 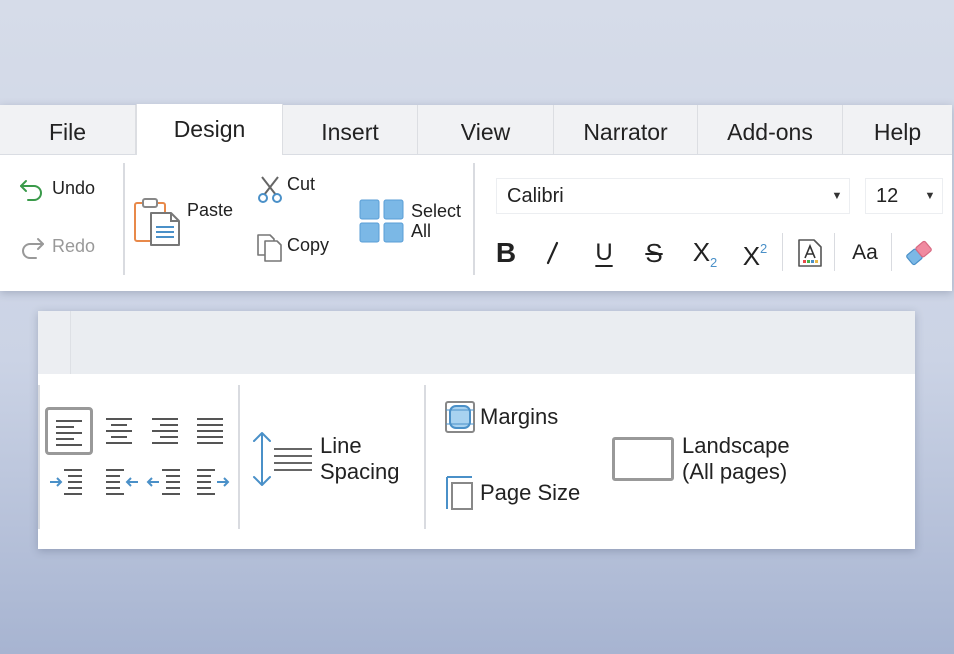 I want to click on margins-label: Margins, so click(x=519, y=416).